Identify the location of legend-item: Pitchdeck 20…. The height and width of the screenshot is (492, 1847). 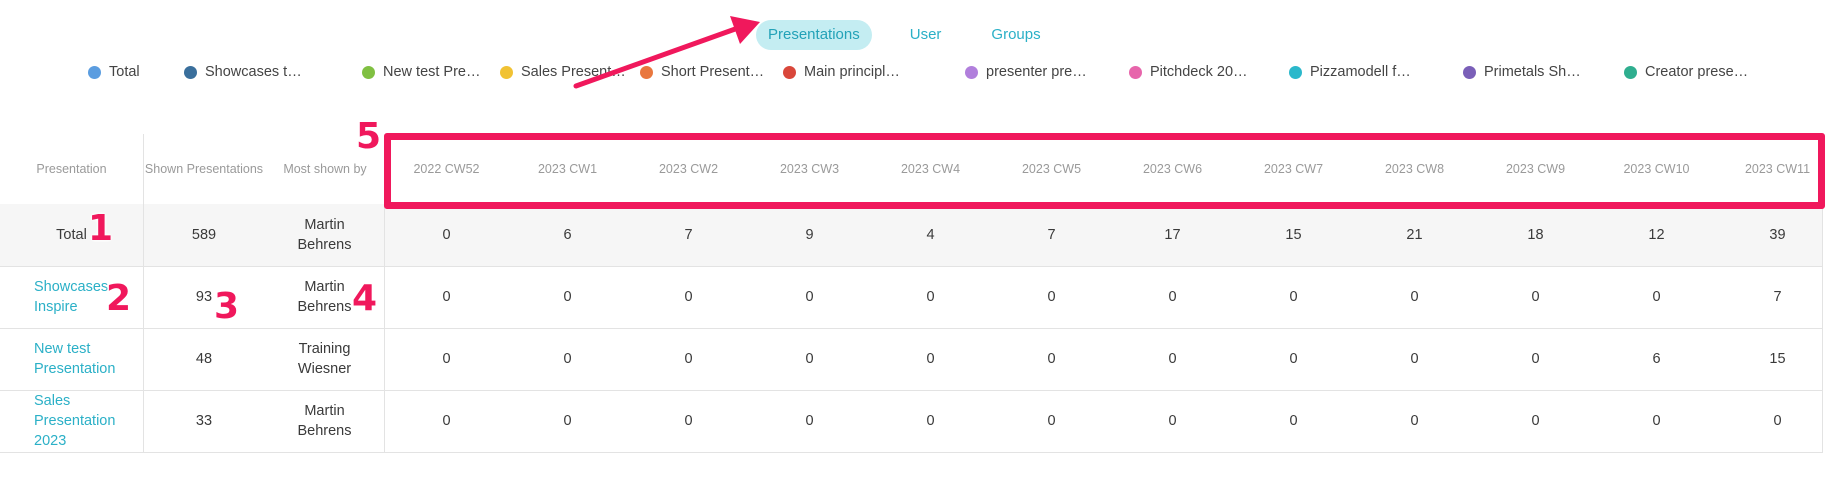
(1188, 72).